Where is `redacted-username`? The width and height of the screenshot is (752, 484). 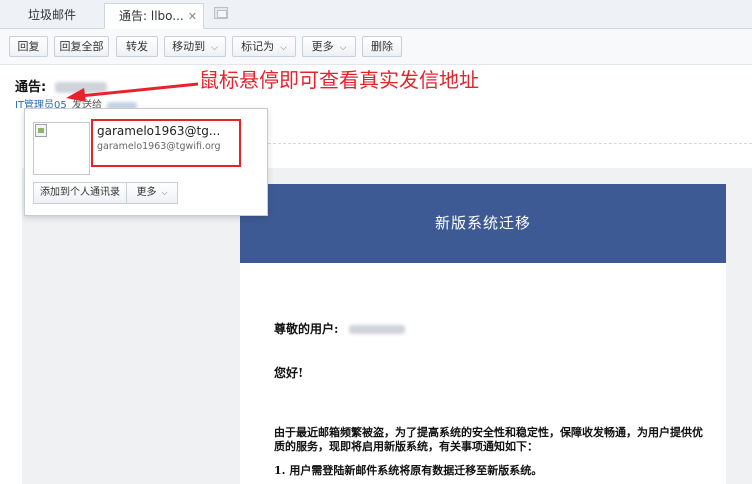 redacted-username is located at coordinates (376, 329).